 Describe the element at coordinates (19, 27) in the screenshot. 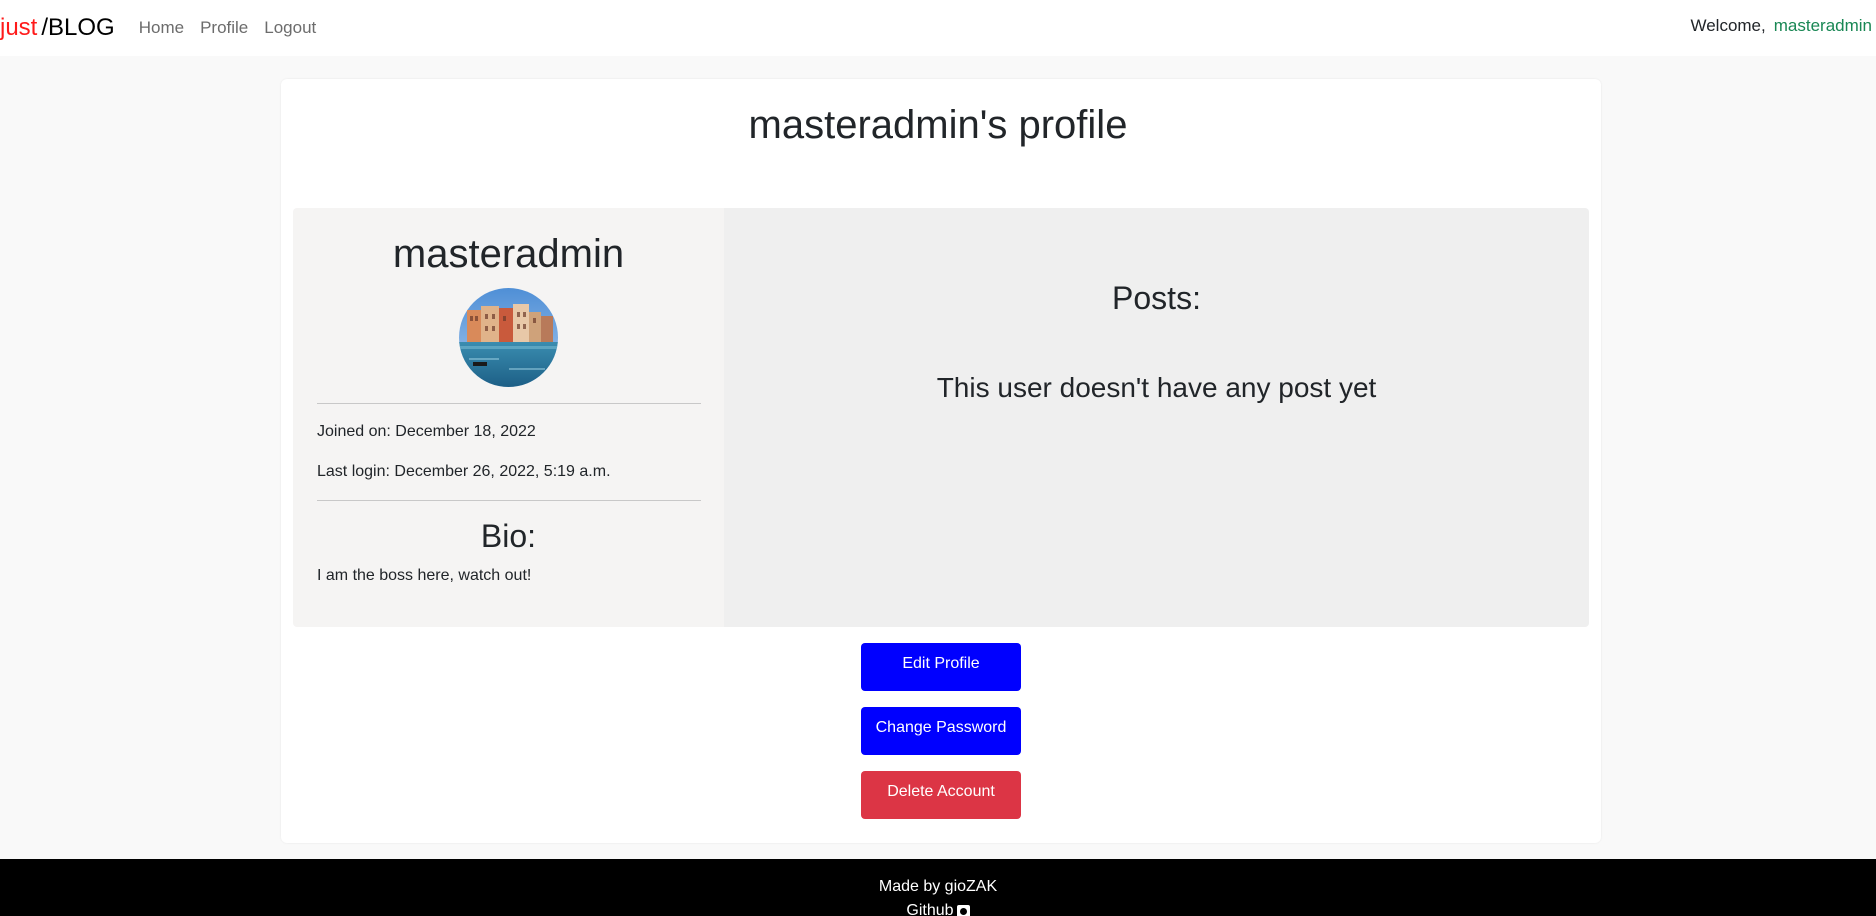

I see `brand-part-just: just` at that location.